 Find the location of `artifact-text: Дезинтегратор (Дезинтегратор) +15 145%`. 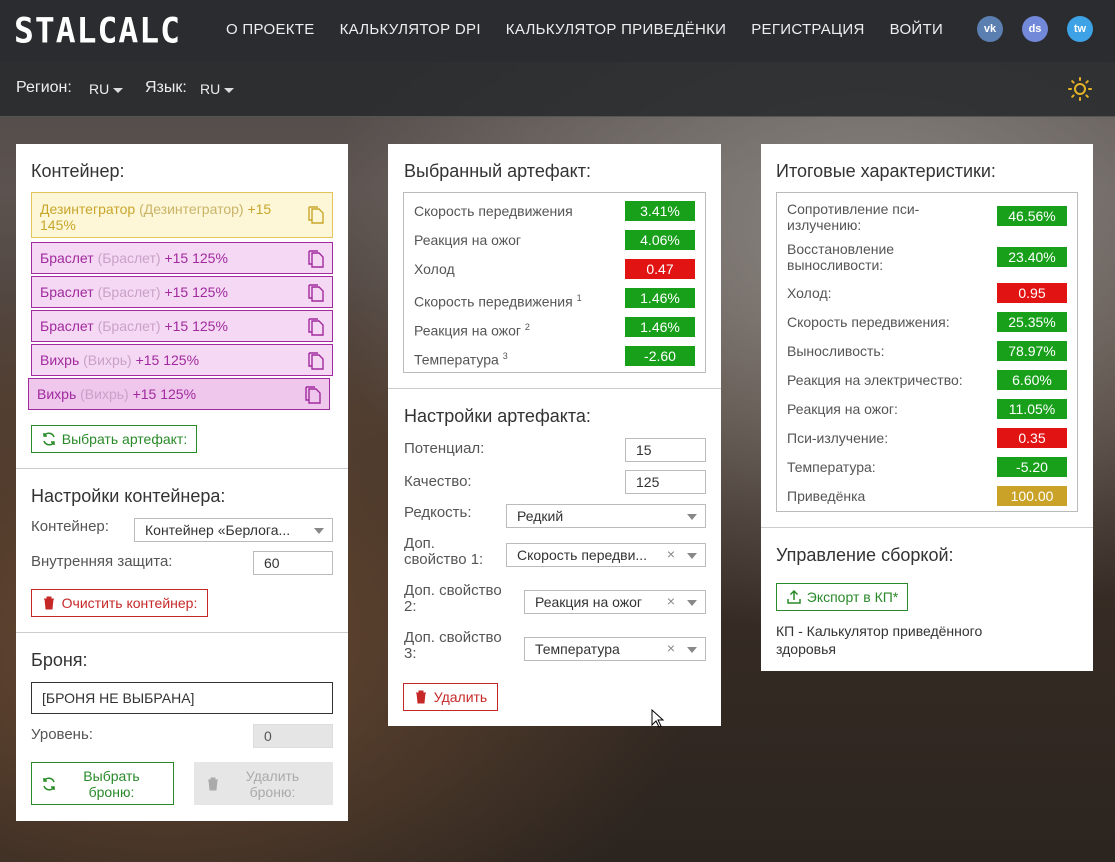

artifact-text: Дезинтегратор (Дезинтегратор) +15 145% is located at coordinates (156, 217).